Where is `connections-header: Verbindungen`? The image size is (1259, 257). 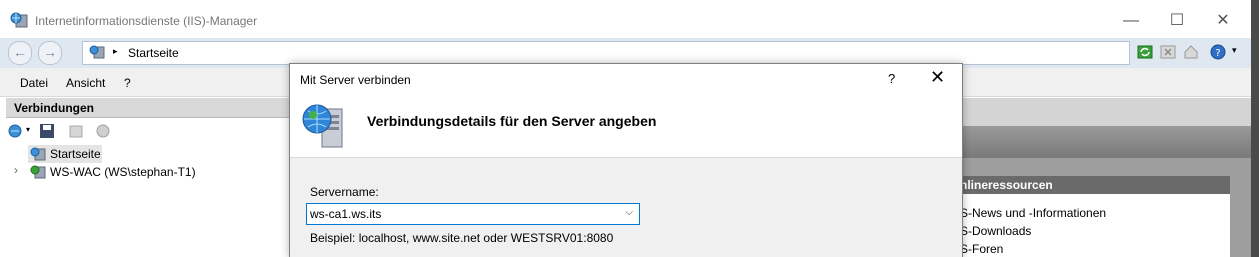
connections-header: Verbindungen is located at coordinates (148, 108).